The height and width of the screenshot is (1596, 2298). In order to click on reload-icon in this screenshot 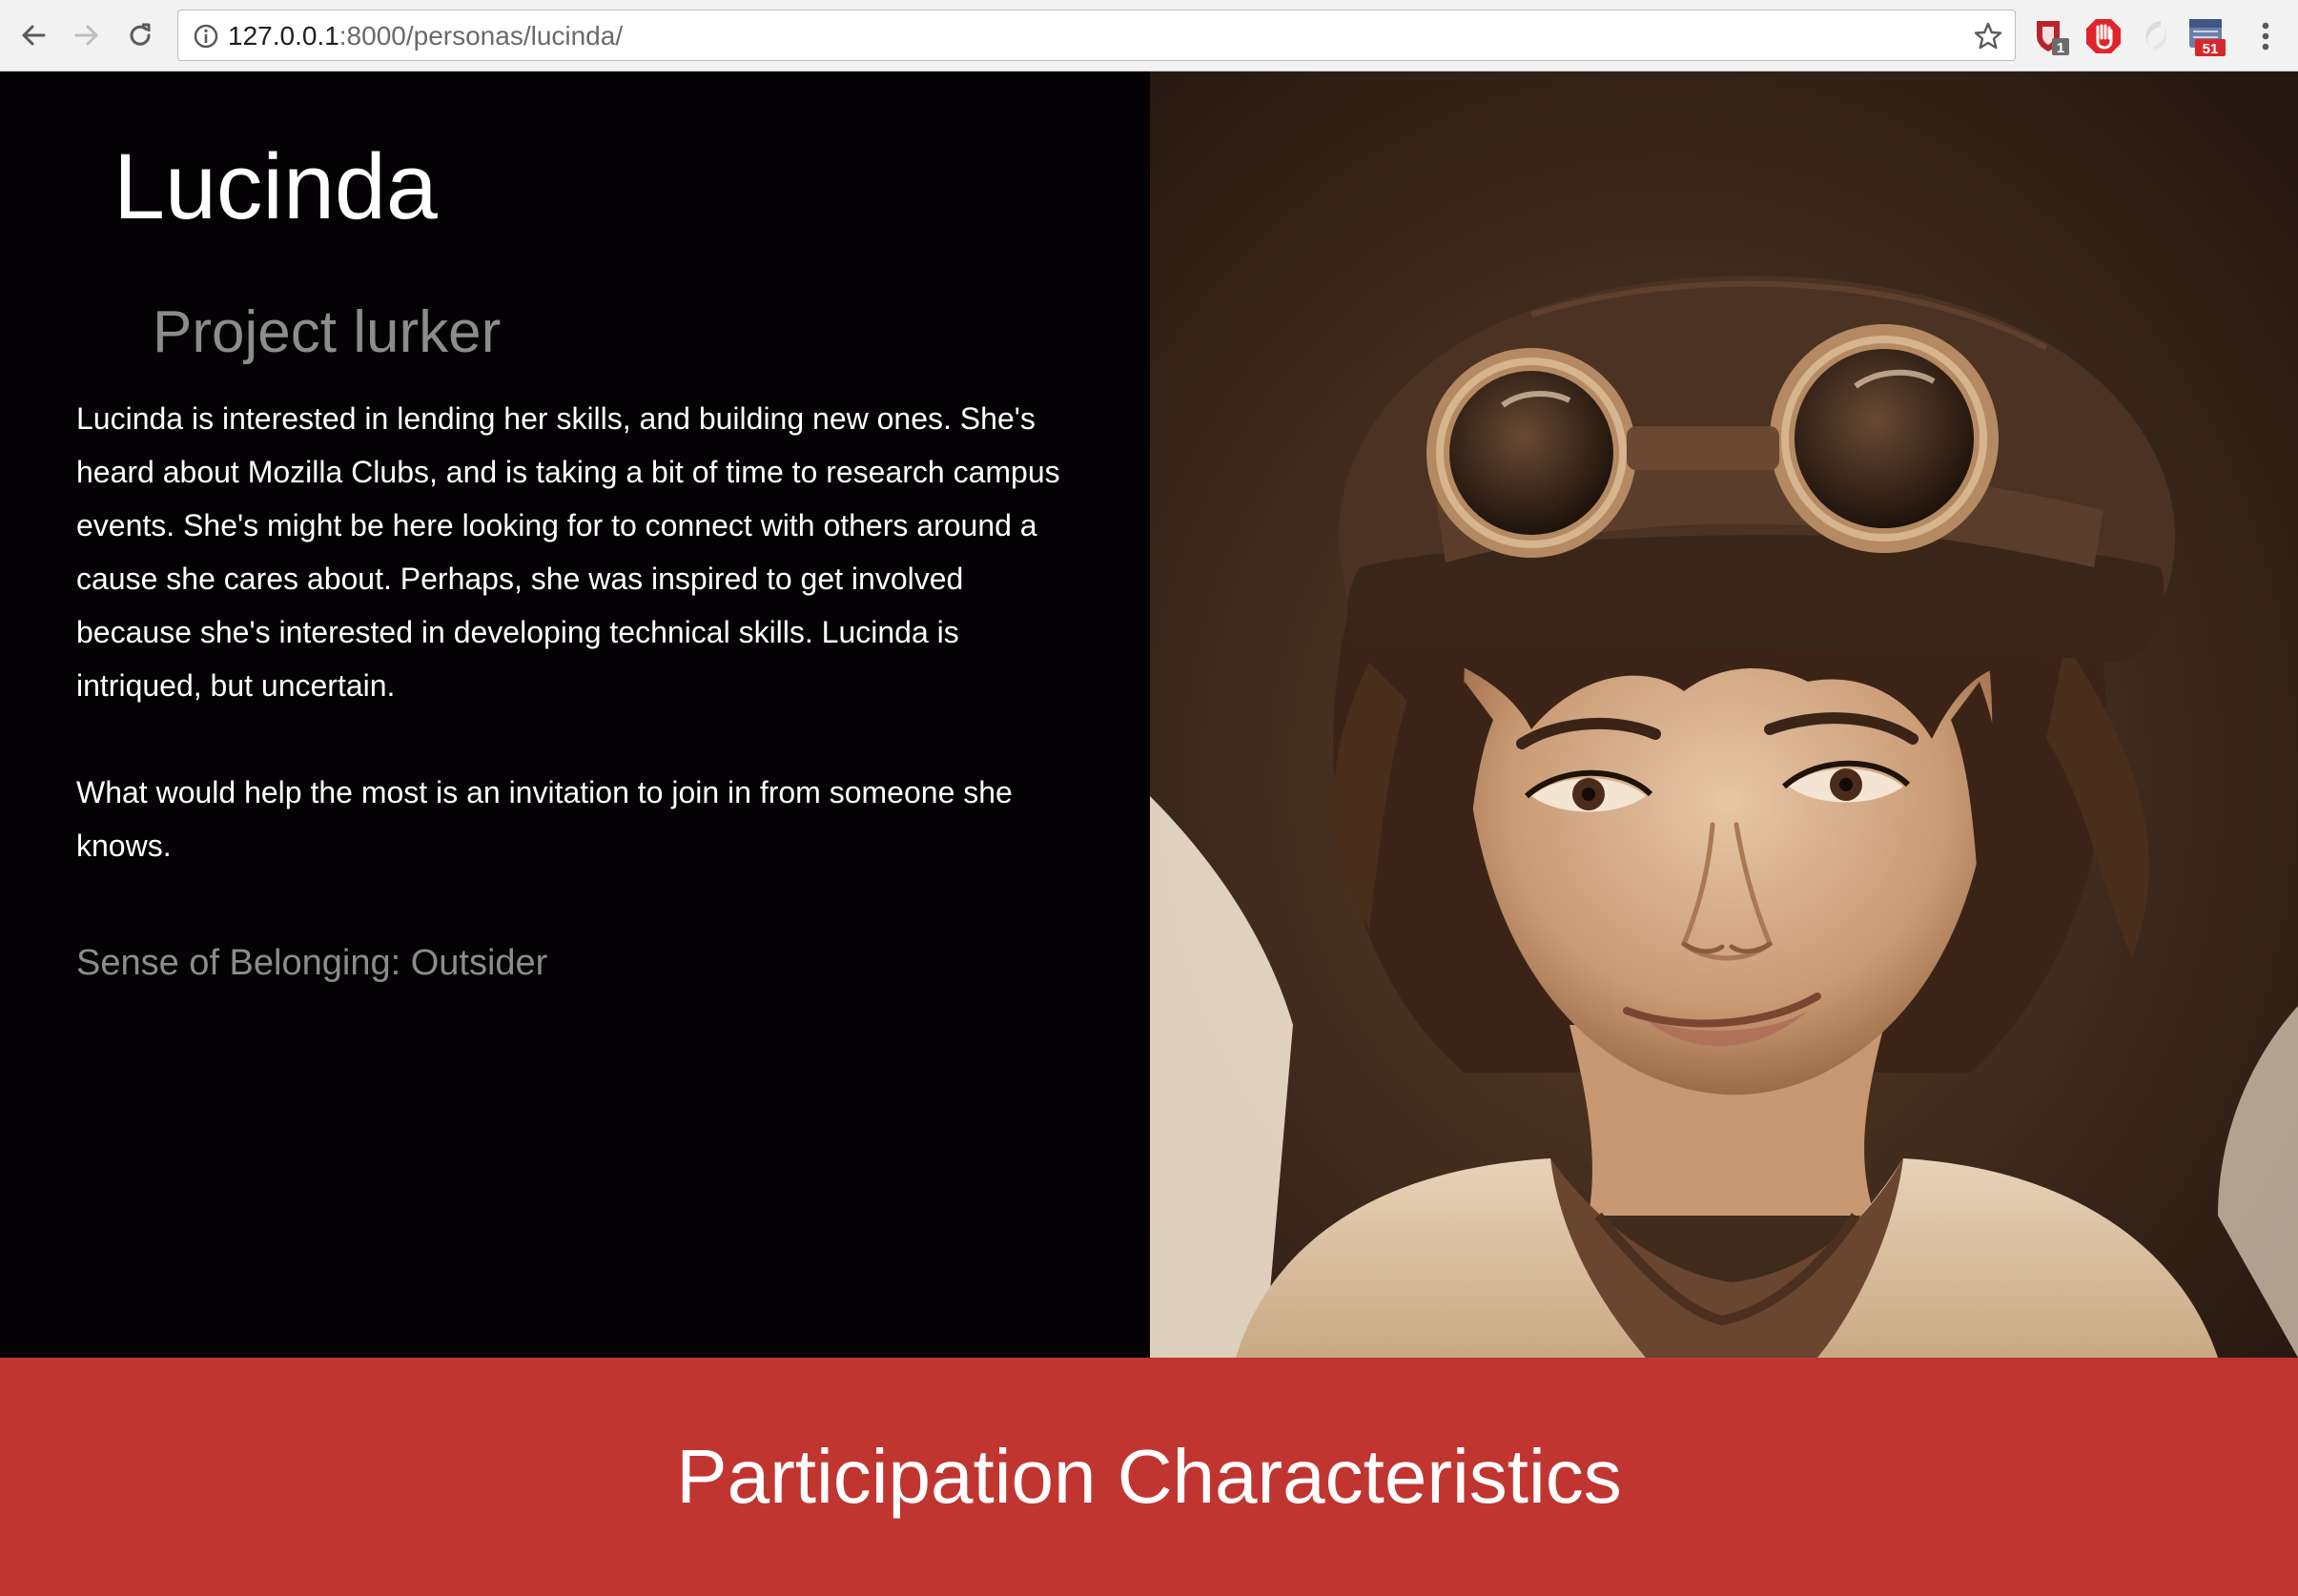, I will do `click(140, 34)`.